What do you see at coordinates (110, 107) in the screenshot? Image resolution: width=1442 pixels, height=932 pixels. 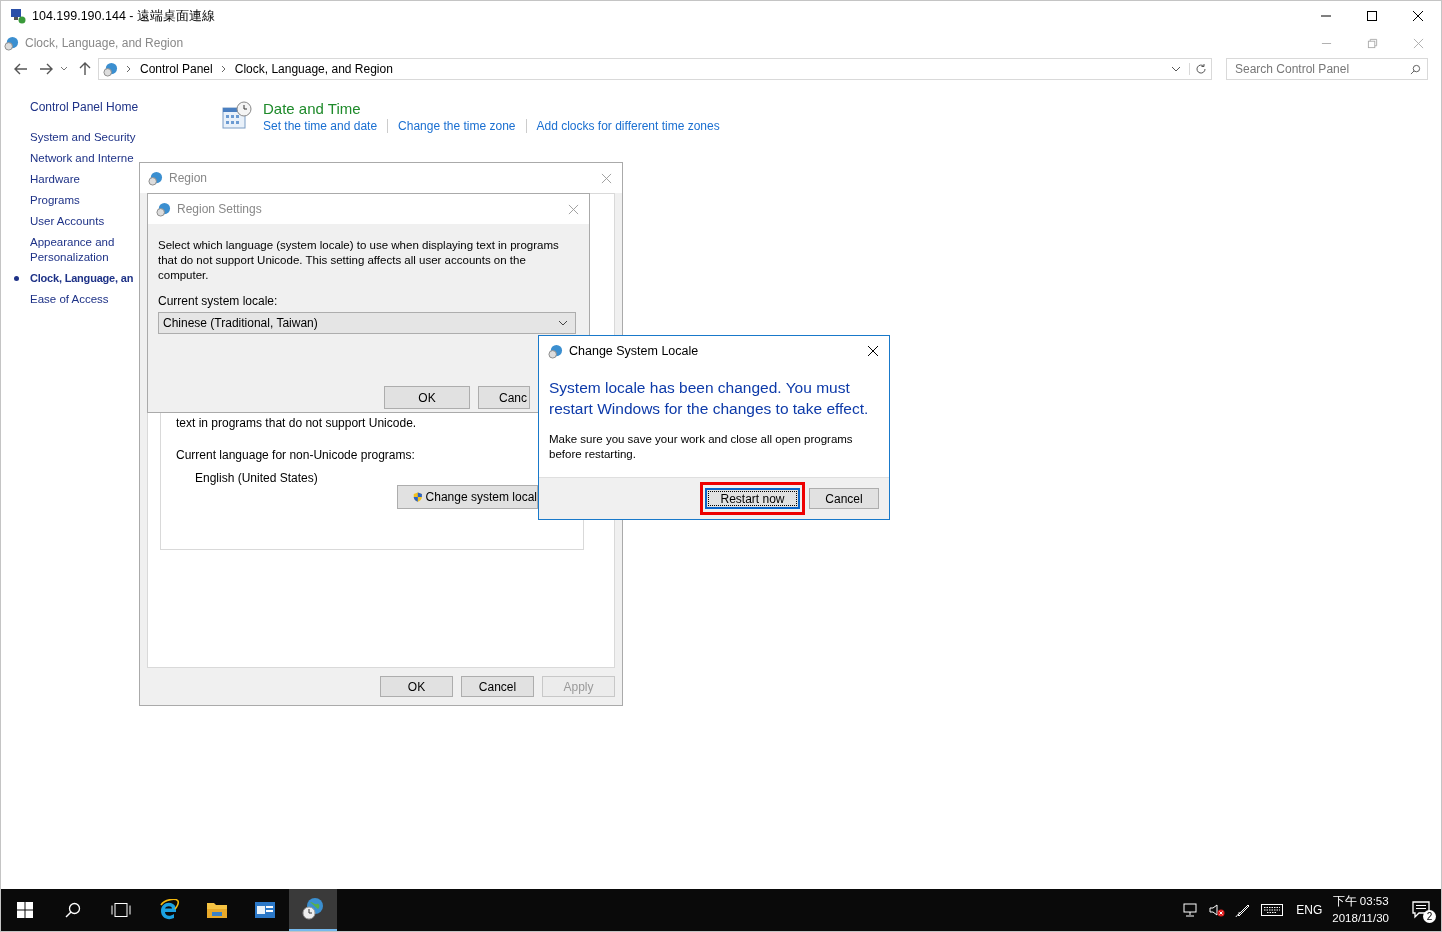 I see `sidebar-link: Control Panel Home` at bounding box center [110, 107].